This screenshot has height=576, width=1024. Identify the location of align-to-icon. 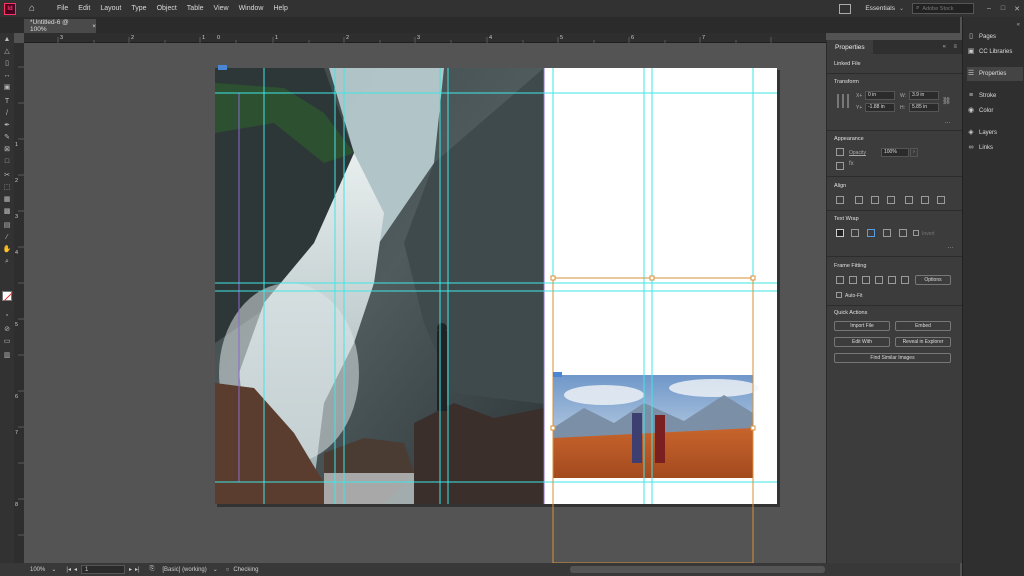
(840, 200).